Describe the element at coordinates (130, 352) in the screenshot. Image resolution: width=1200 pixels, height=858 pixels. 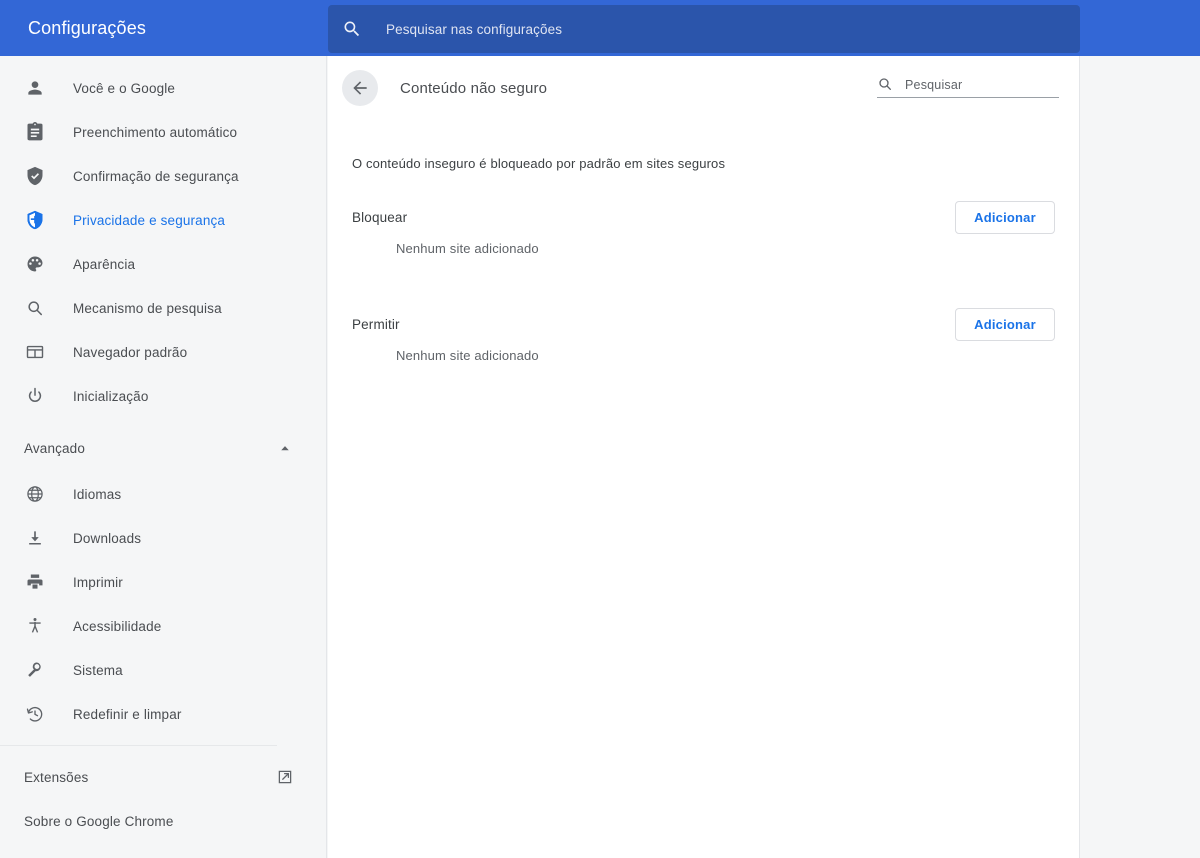
I see `sidebar-item-label: Navegador padrão` at that location.